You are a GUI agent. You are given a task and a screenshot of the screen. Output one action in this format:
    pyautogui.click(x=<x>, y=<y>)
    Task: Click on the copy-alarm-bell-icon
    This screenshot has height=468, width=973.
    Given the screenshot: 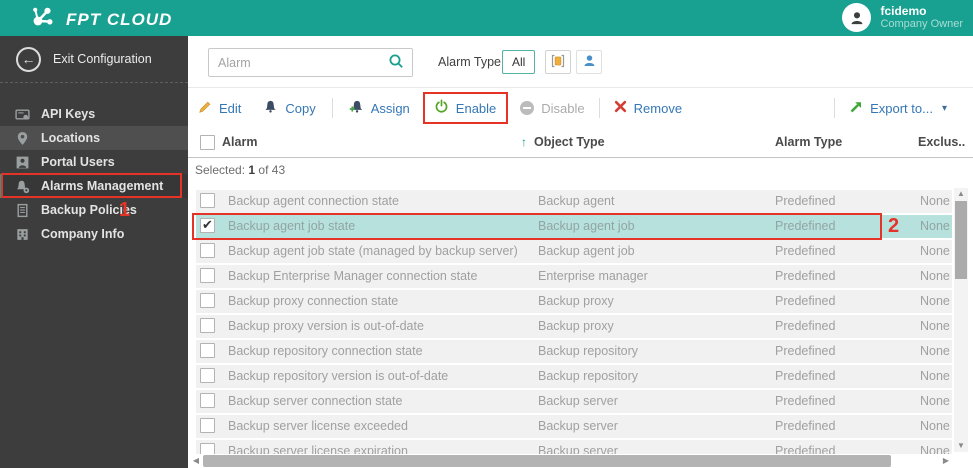 What is the action you would take?
    pyautogui.click(x=270, y=108)
    